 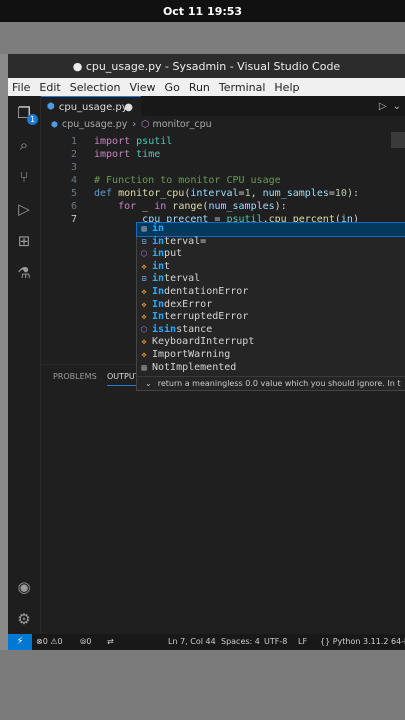 I want to click on run-debug-icon: ▷, so click(x=24, y=209).